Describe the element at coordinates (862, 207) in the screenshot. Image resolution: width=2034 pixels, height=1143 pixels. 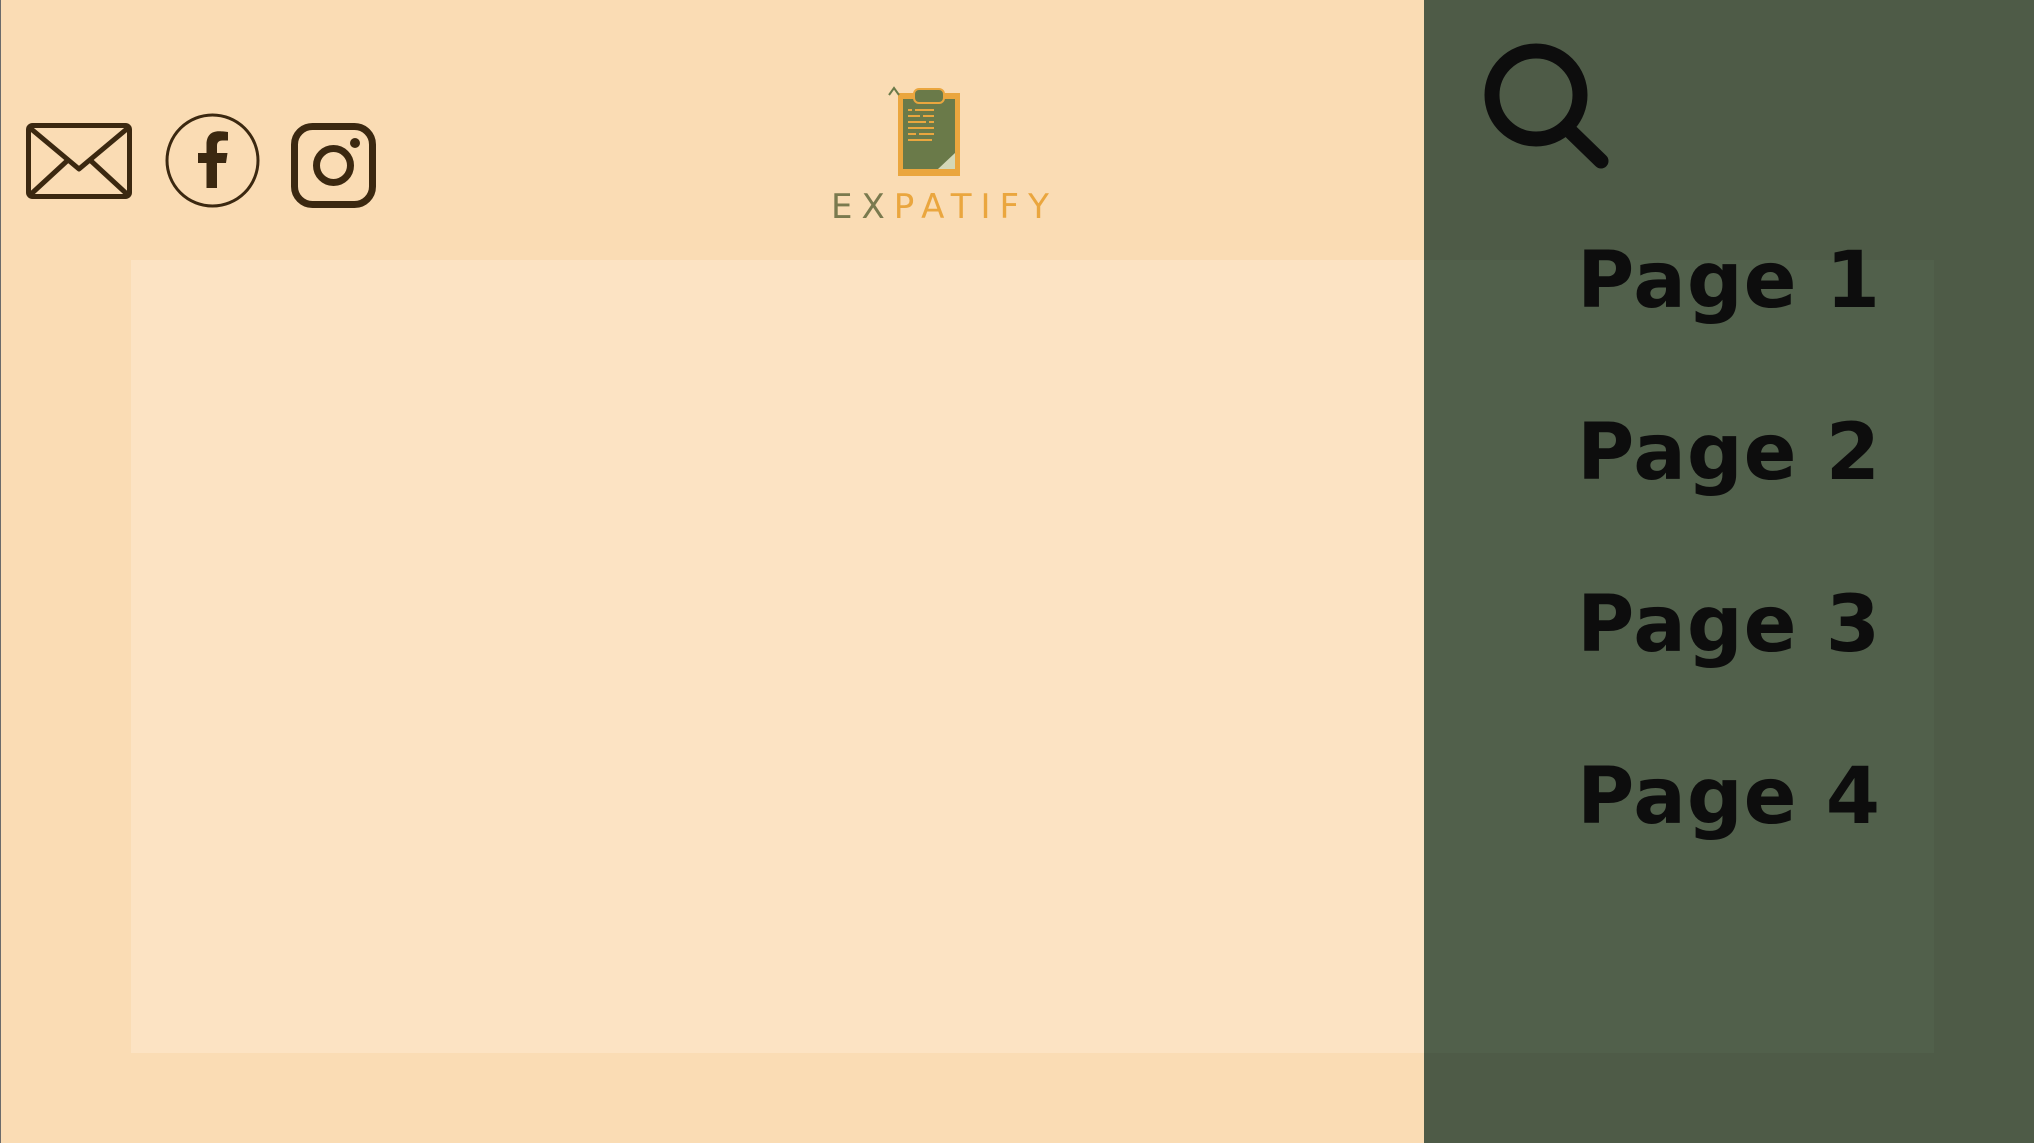
I see `brand-wordmark-part1: EX` at that location.